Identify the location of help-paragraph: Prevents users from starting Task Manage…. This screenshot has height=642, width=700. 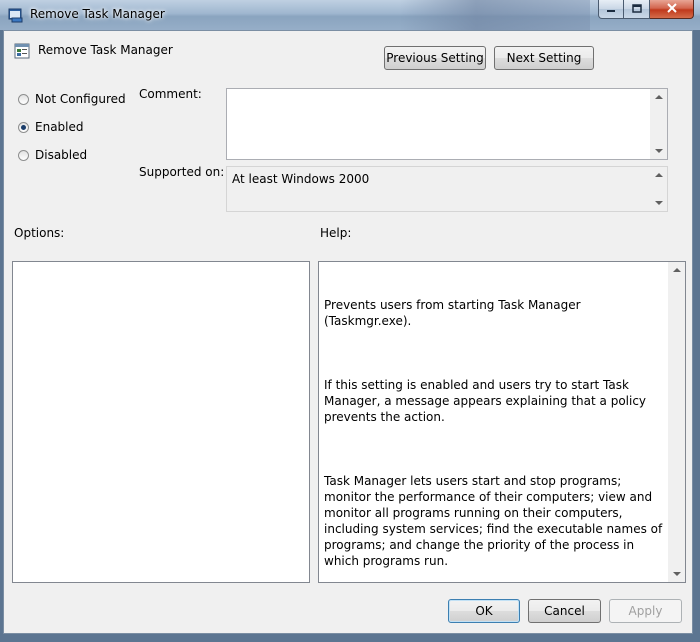
(454, 313).